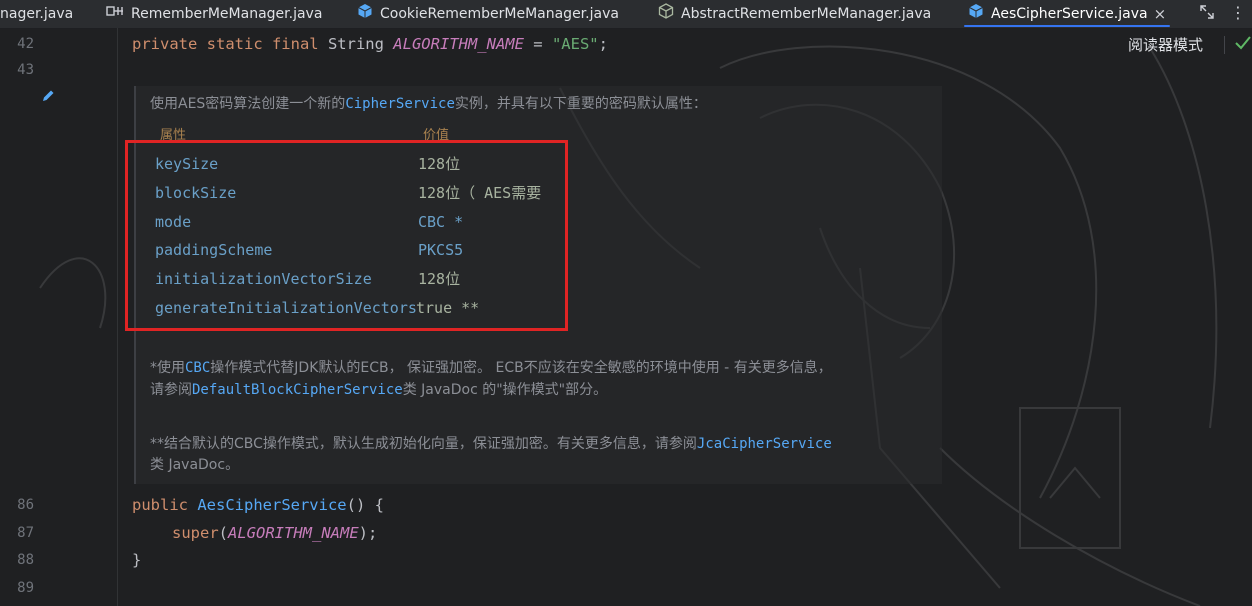 The height and width of the screenshot is (606, 1252). I want to click on reader-mode-toggle: 阅读器模式, so click(1165, 44).